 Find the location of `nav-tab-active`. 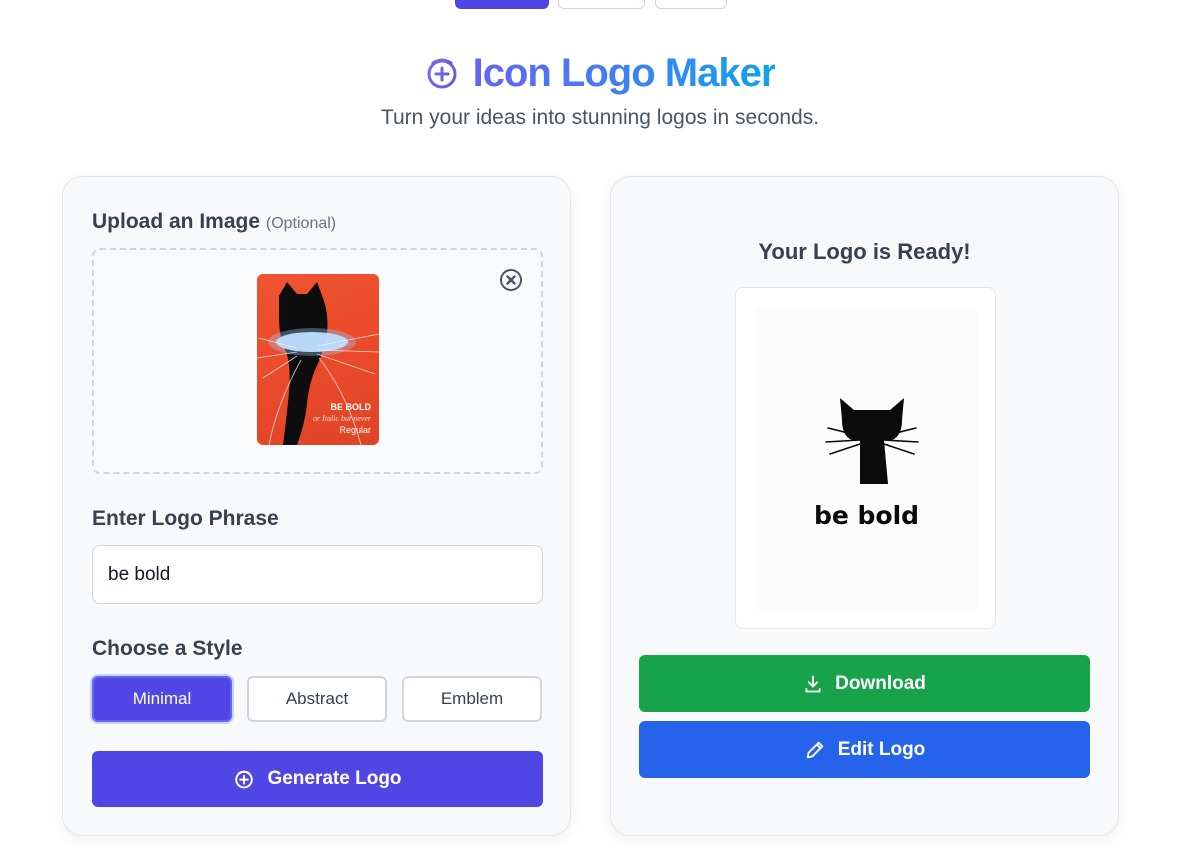

nav-tab-active is located at coordinates (502, 4).